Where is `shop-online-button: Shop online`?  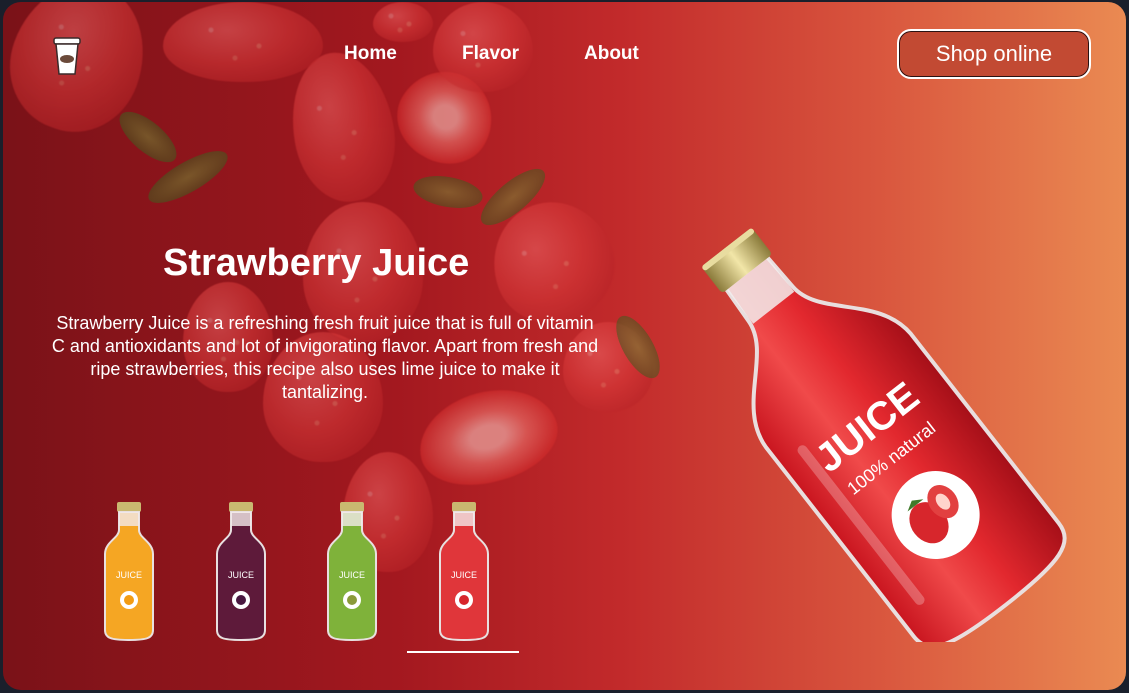 shop-online-button: Shop online is located at coordinates (994, 54).